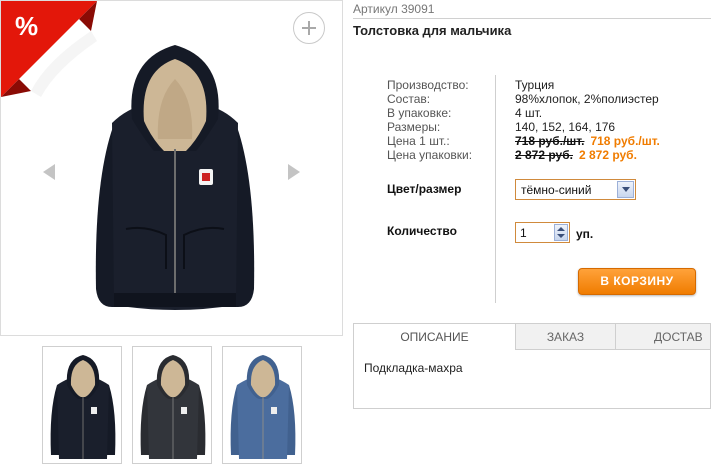 The width and height of the screenshot is (711, 464). What do you see at coordinates (422, 231) in the screenshot?
I see `quantity-label: Количество` at bounding box center [422, 231].